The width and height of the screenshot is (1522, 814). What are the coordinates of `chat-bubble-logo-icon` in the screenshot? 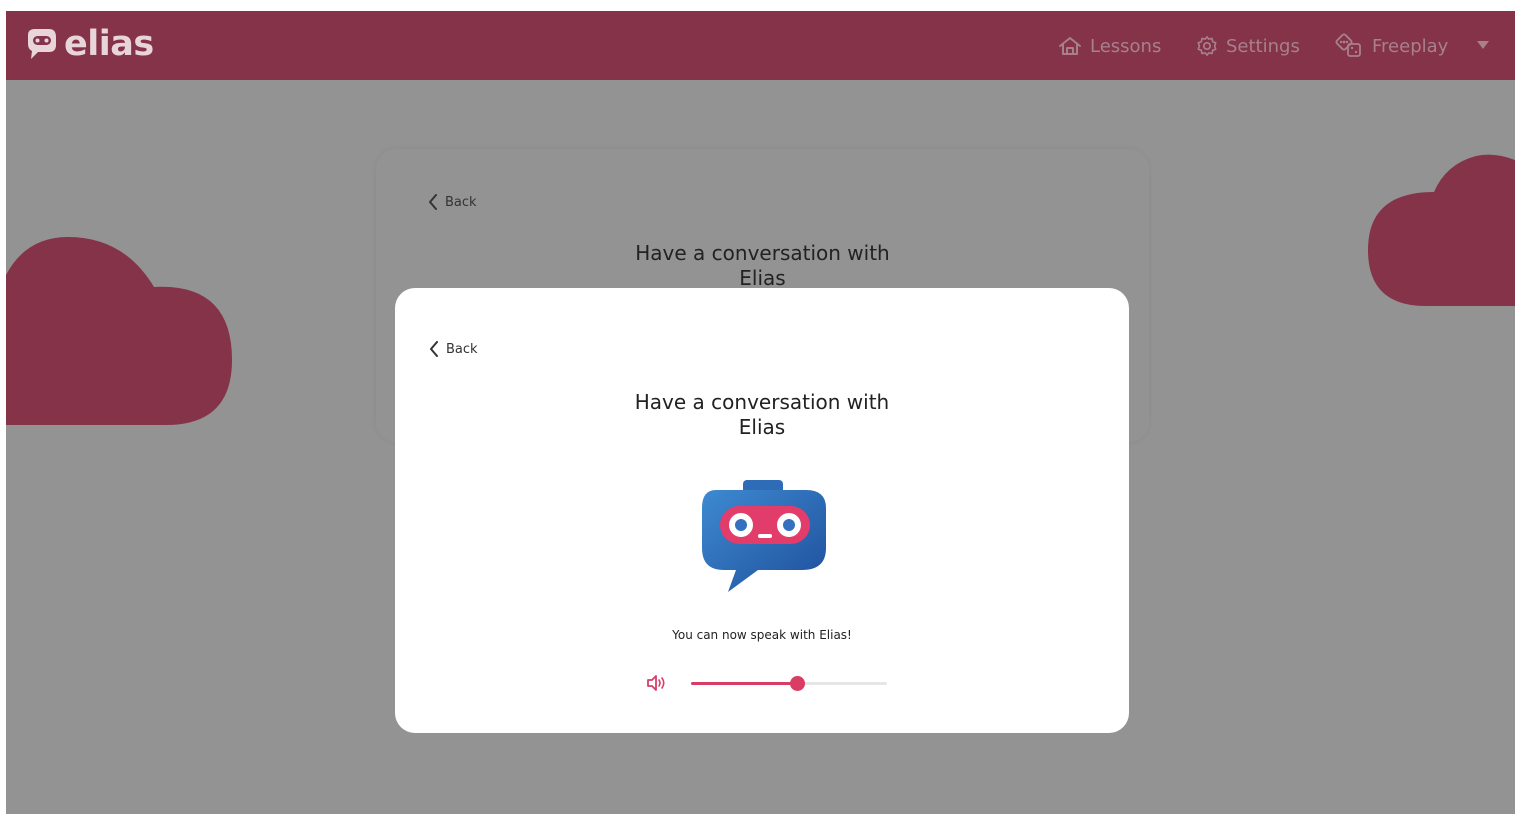 It's located at (42, 44).